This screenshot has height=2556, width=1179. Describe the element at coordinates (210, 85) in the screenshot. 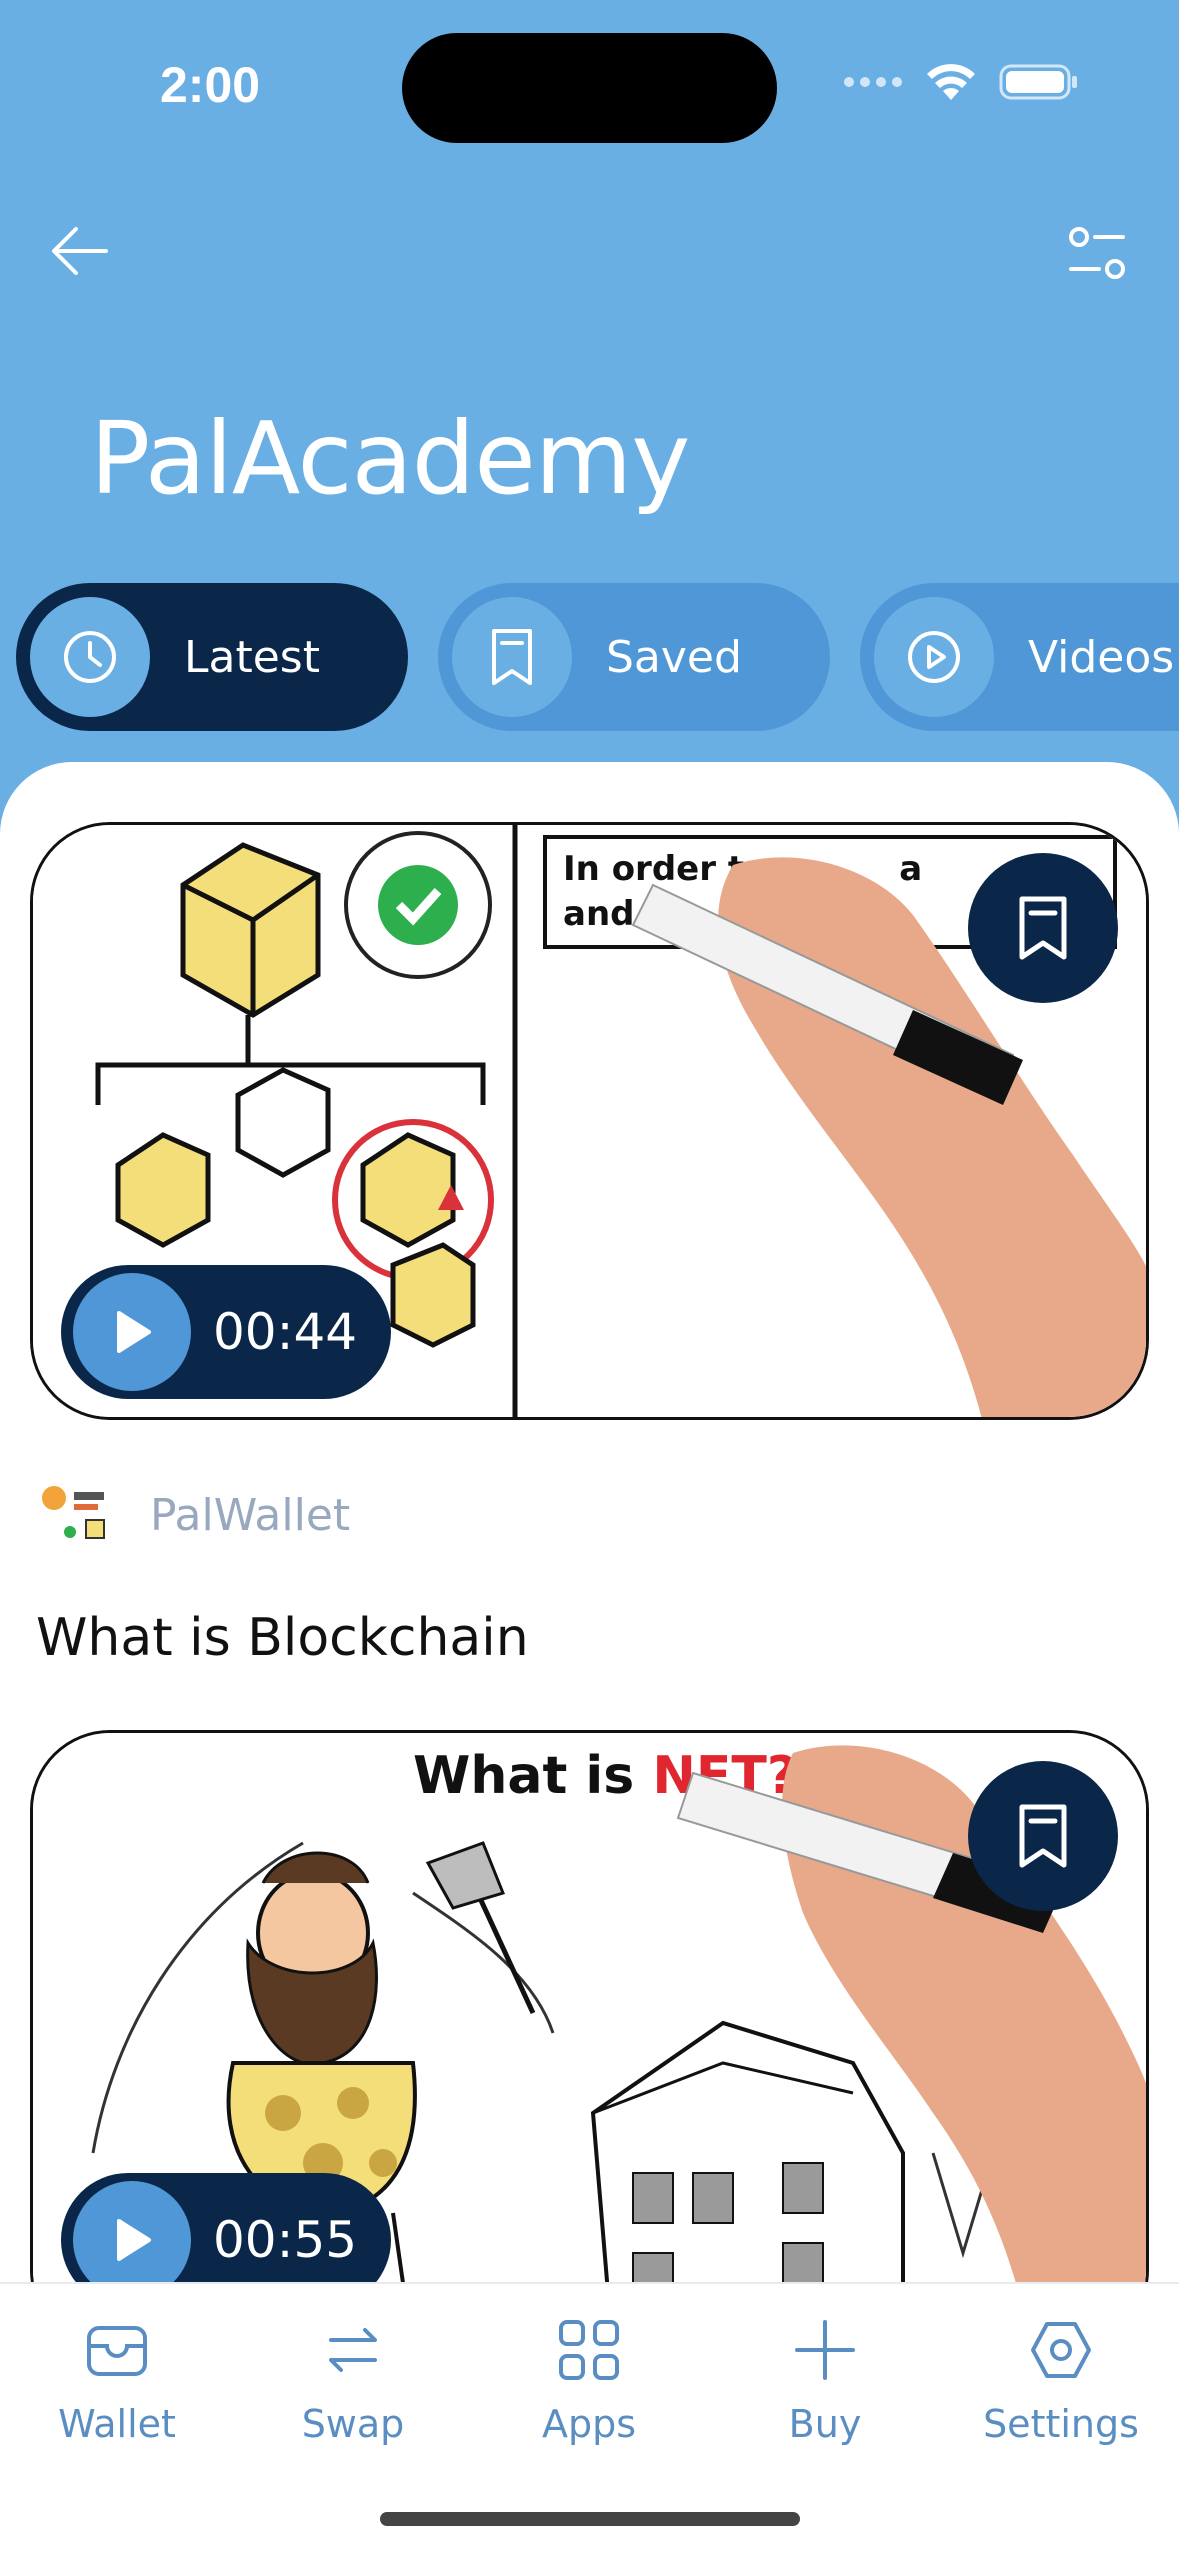

I see `status-time: 2:00` at that location.